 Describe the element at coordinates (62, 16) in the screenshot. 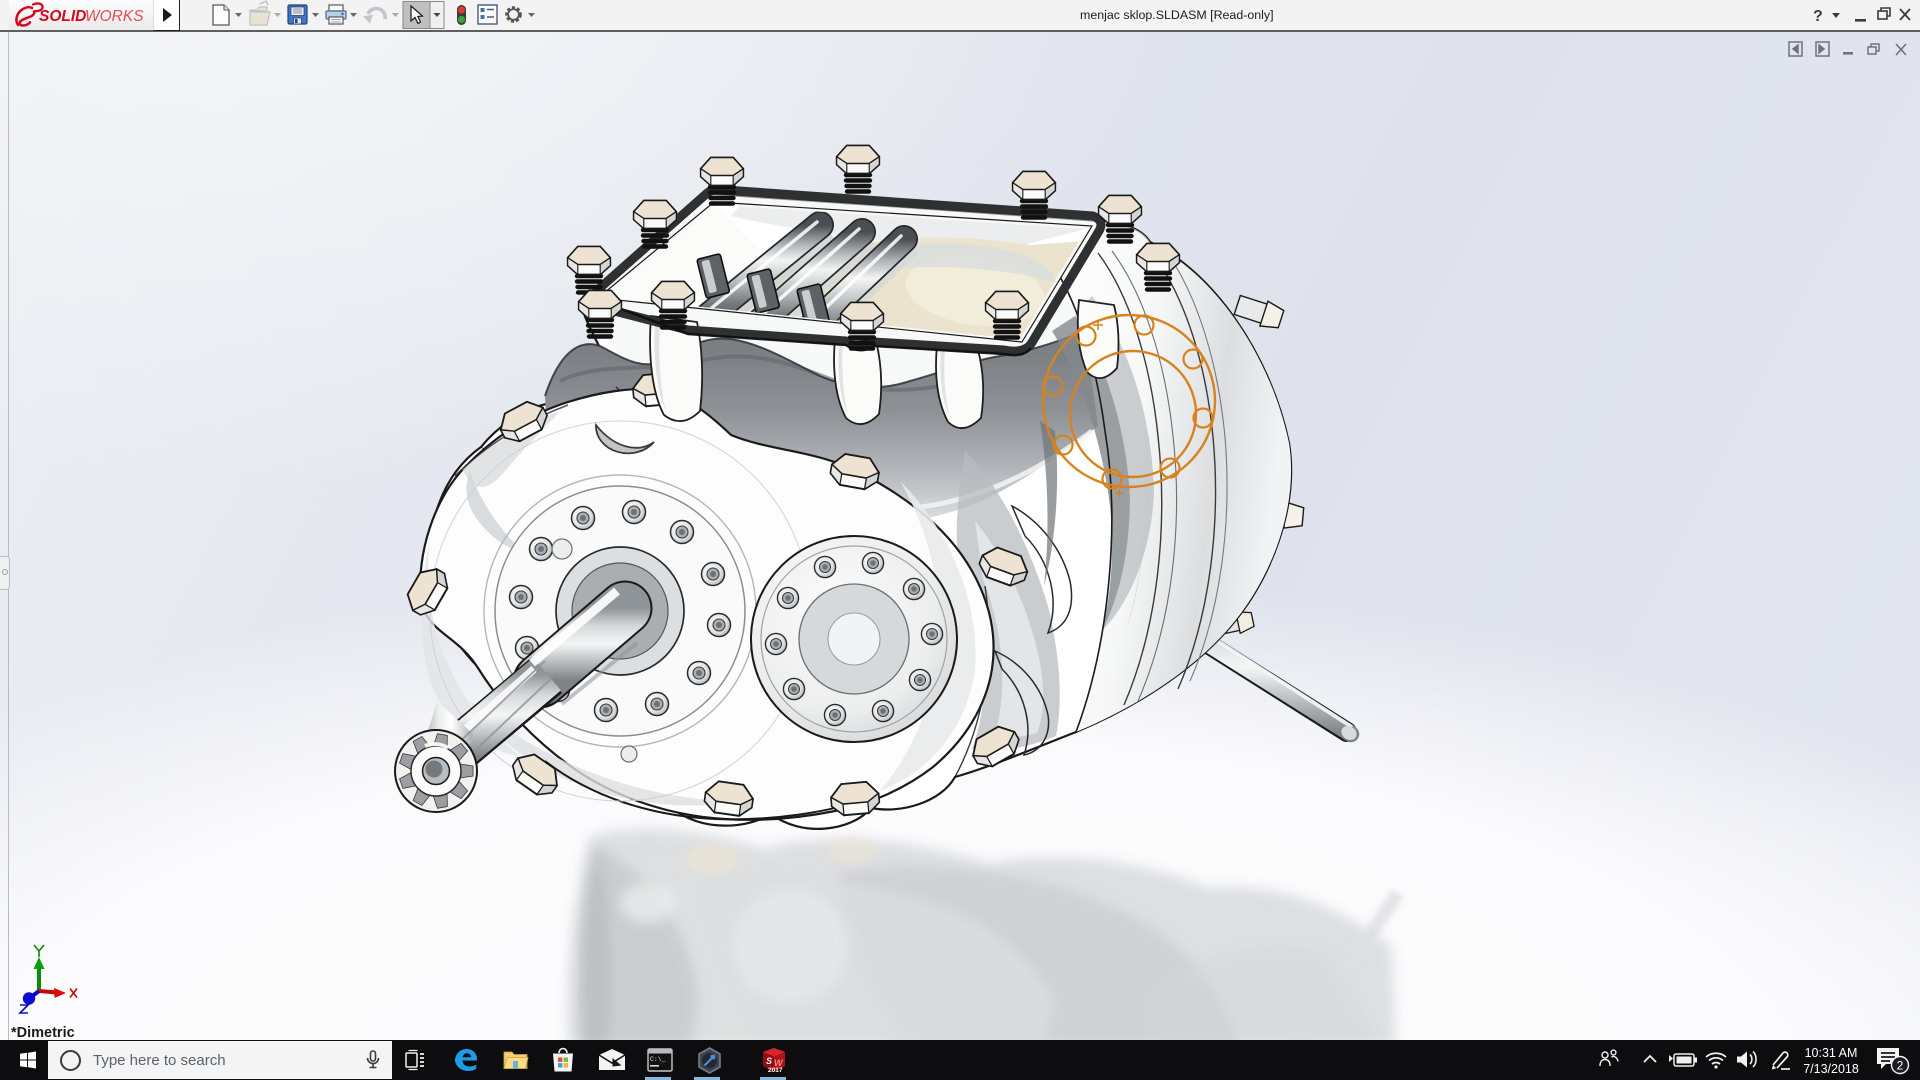

I see `svg-text: SOLID` at that location.